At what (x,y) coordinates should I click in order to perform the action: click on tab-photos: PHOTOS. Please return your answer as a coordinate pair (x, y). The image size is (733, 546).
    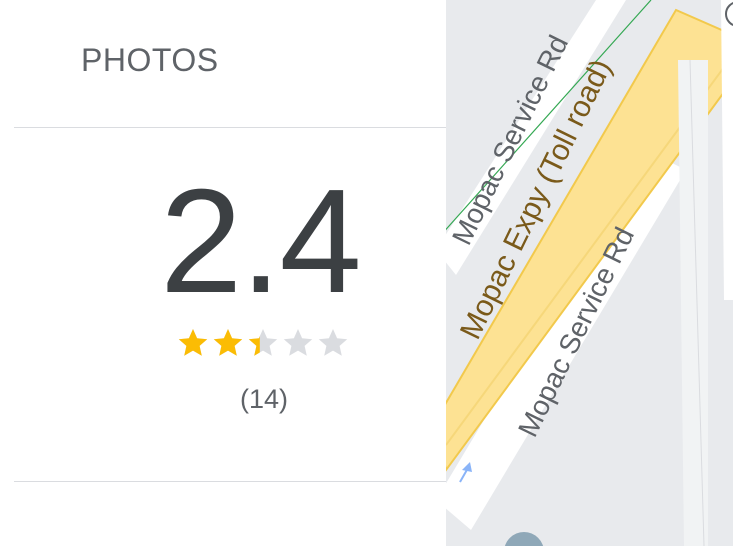
    Looking at the image, I should click on (150, 60).